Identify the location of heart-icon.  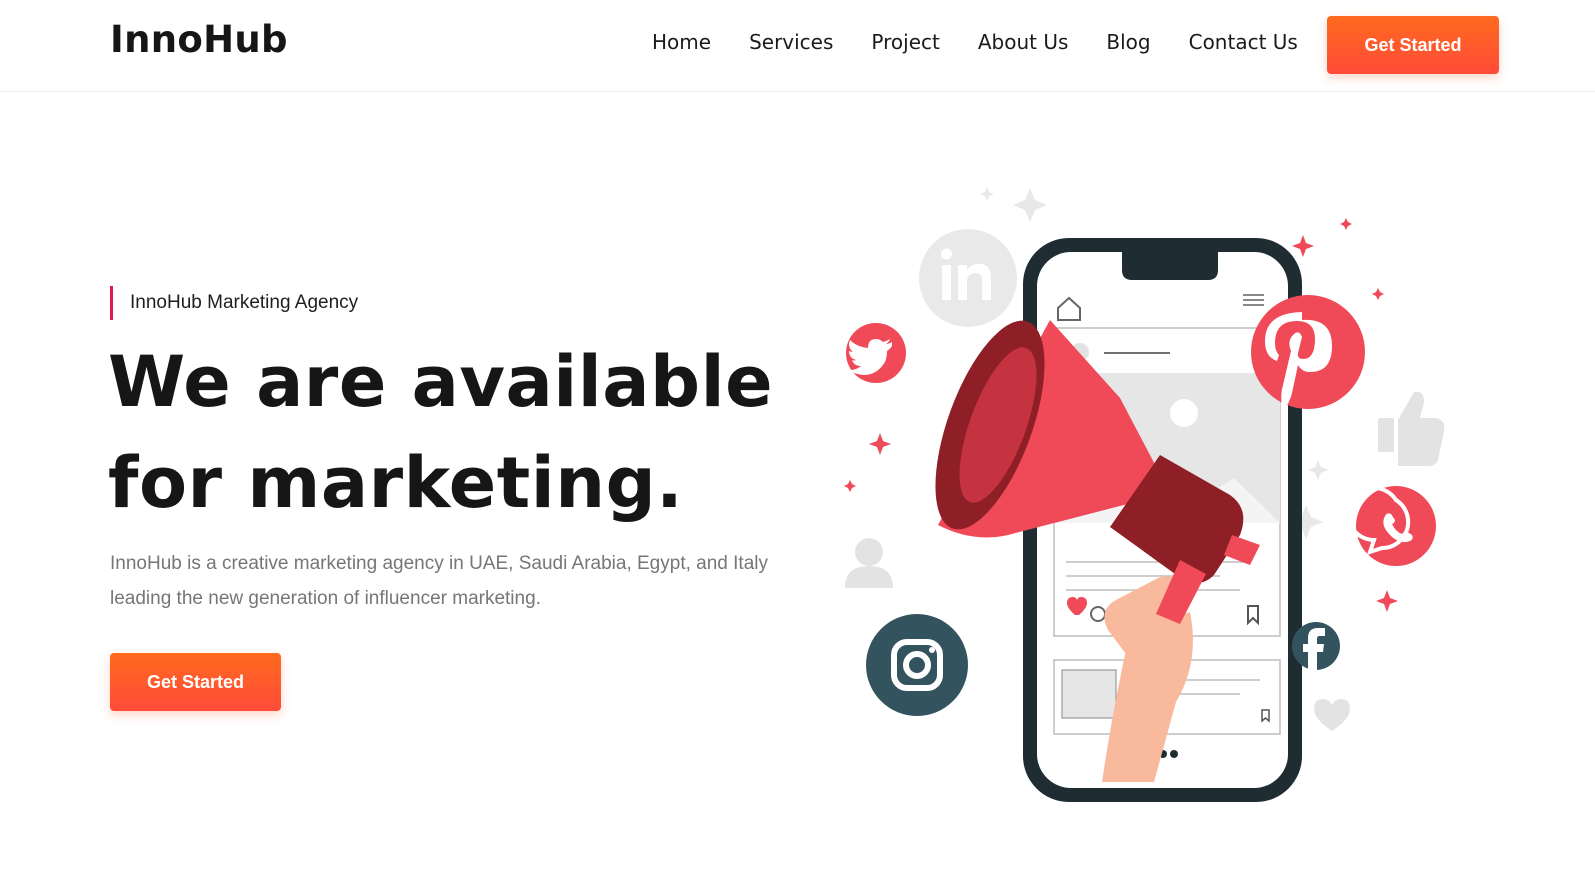
(1332, 715).